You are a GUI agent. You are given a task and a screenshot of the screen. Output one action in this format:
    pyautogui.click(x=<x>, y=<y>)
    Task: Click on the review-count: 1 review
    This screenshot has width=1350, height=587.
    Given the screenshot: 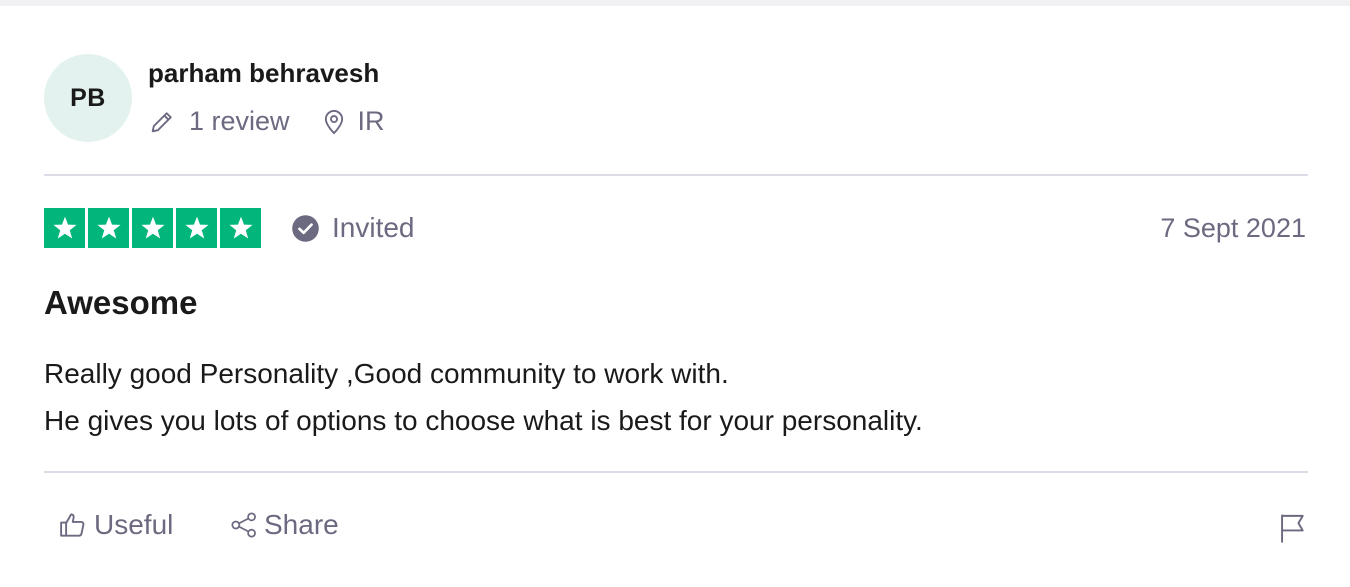 What is the action you would take?
    pyautogui.click(x=239, y=121)
    